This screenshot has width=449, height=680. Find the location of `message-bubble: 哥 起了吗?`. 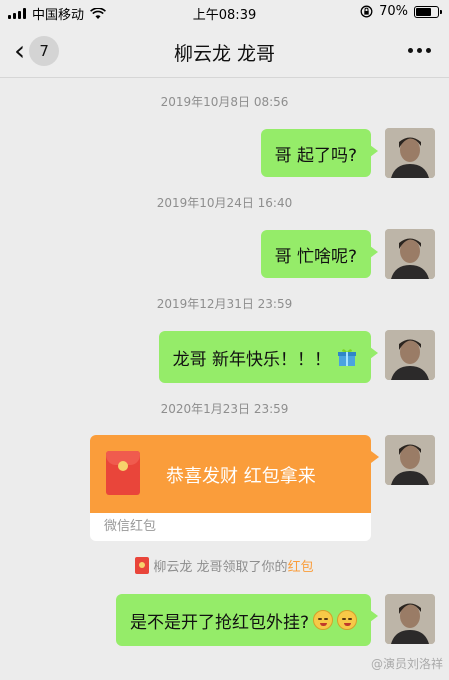

message-bubble: 哥 起了吗? is located at coordinates (319, 153).